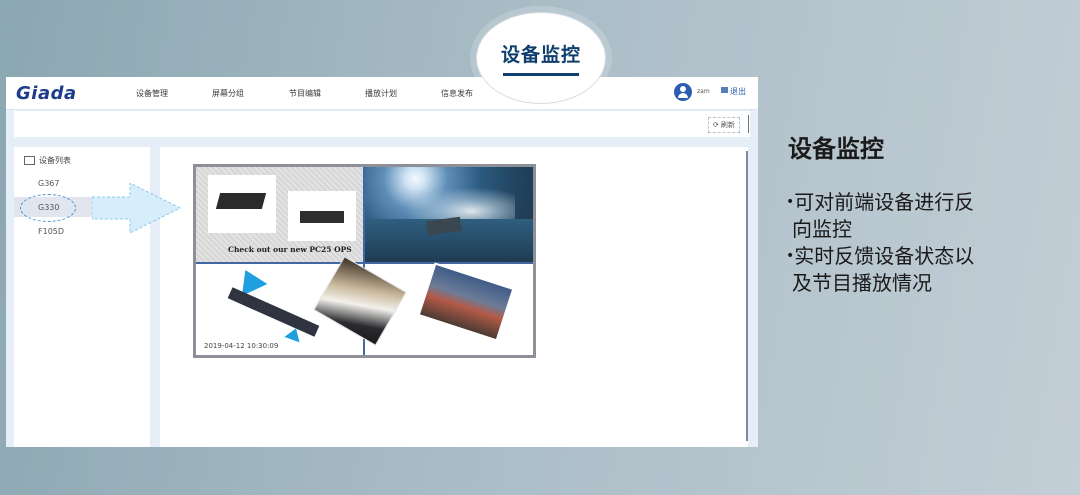 This screenshot has height=495, width=1080. What do you see at coordinates (449, 215) in the screenshot?
I see `screen-region-ocean` at bounding box center [449, 215].